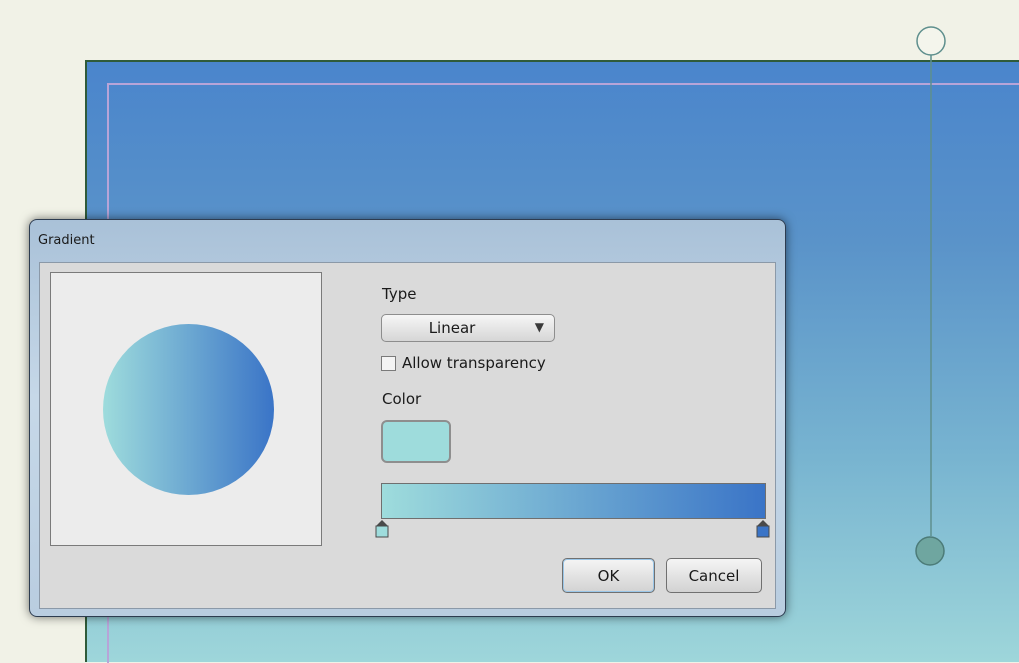 This screenshot has width=1019, height=663. I want to click on gradient-preview, so click(186, 409).